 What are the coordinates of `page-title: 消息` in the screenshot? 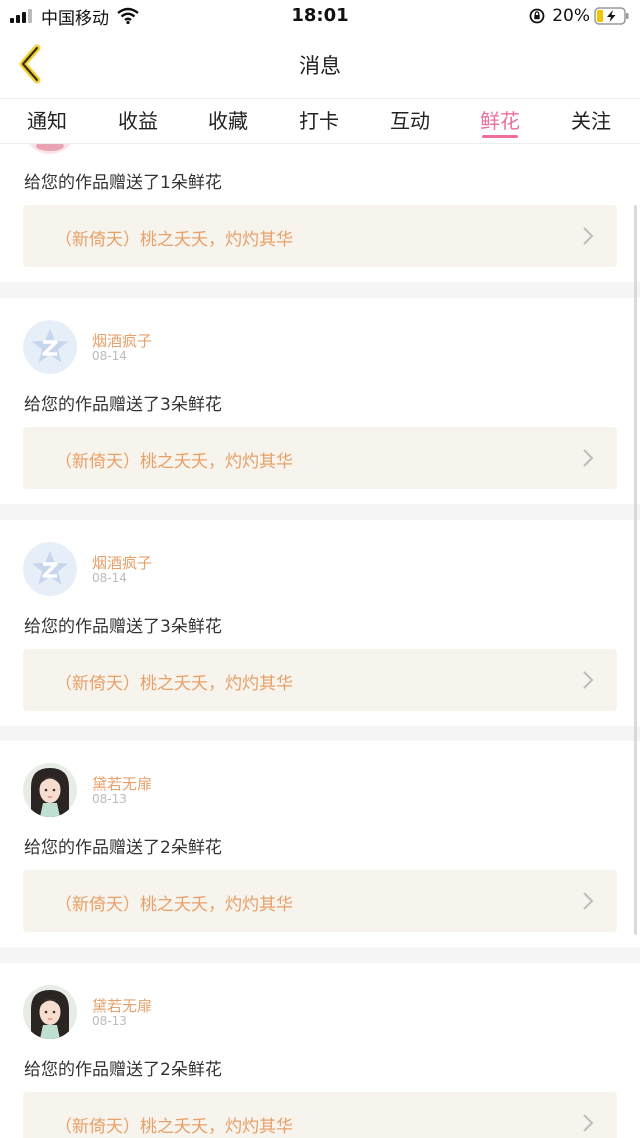 It's located at (320, 66).